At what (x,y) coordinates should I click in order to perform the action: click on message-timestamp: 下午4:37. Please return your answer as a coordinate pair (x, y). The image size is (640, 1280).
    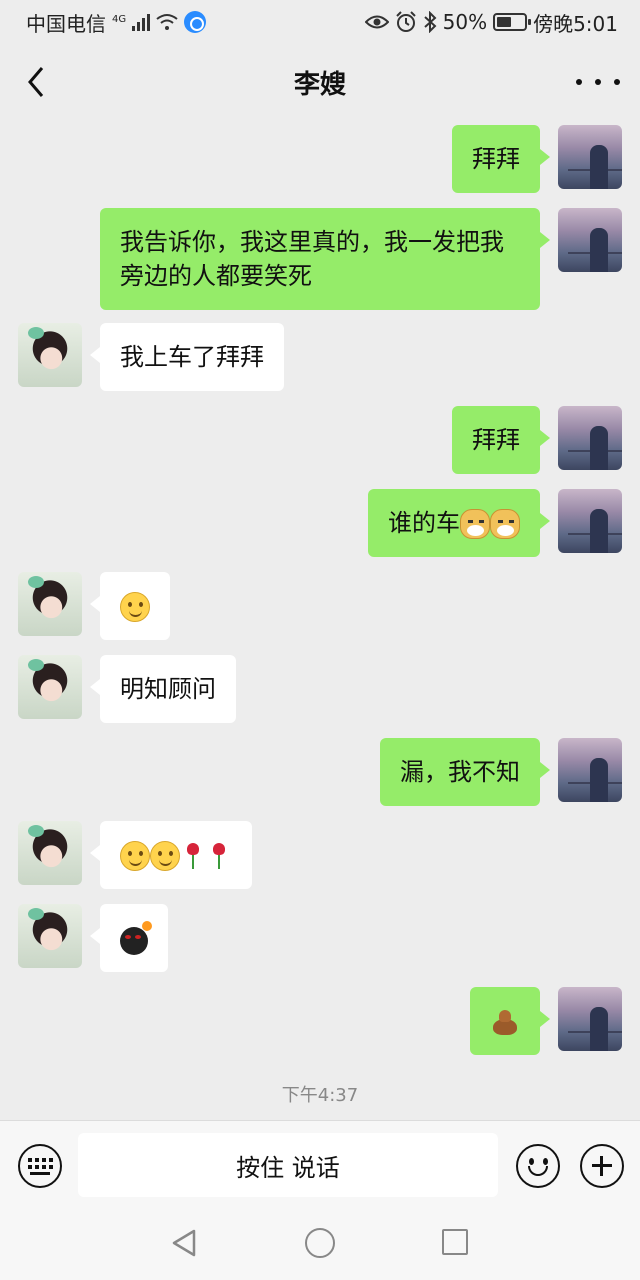
    Looking at the image, I should click on (320, 1095).